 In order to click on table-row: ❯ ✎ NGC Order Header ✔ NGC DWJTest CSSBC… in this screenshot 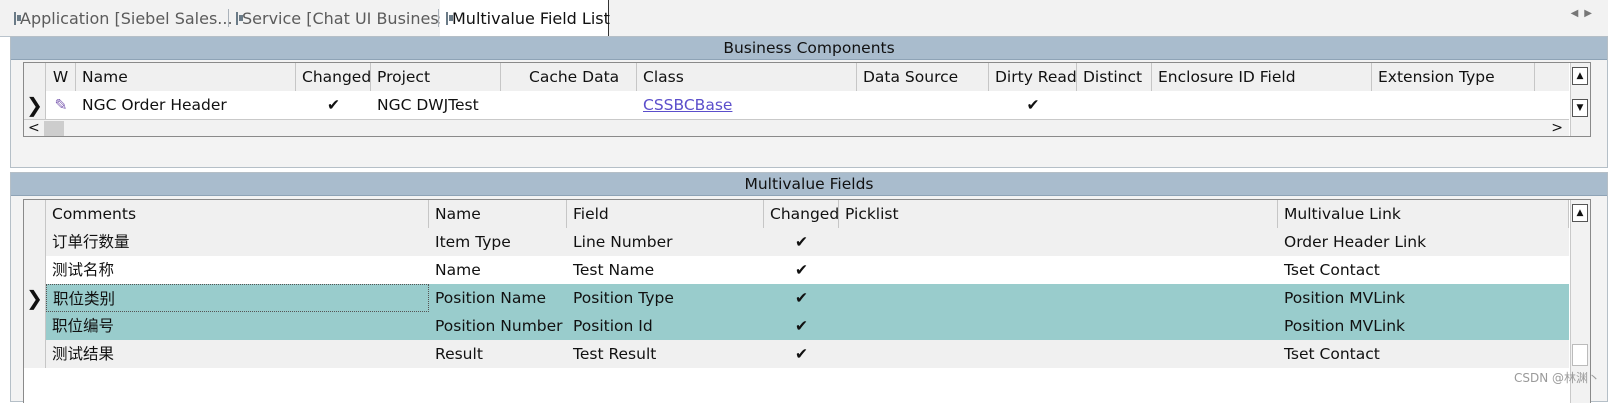, I will do `click(796, 105)`.